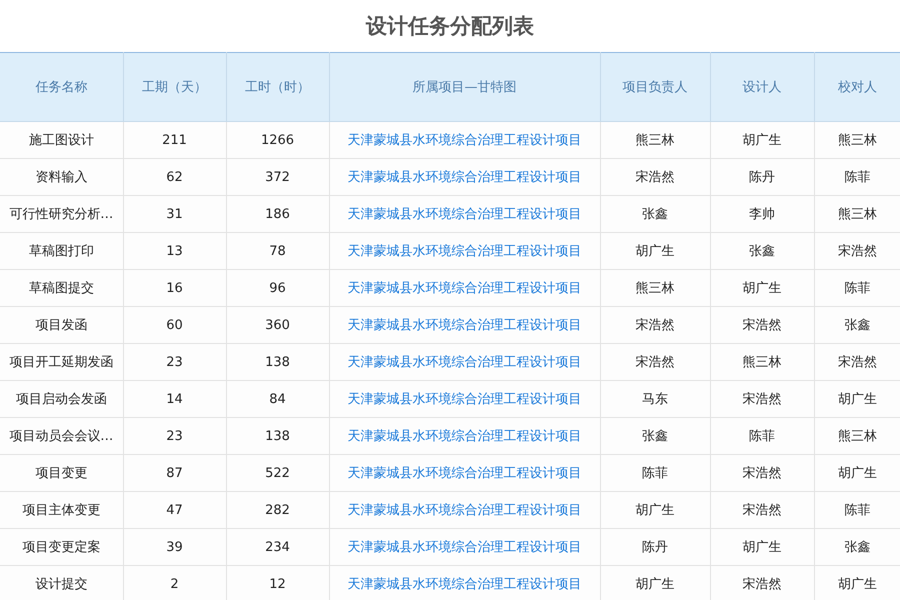 The height and width of the screenshot is (600, 900). Describe the element at coordinates (277, 288) in the screenshot. I see `table-cell: 96` at that location.